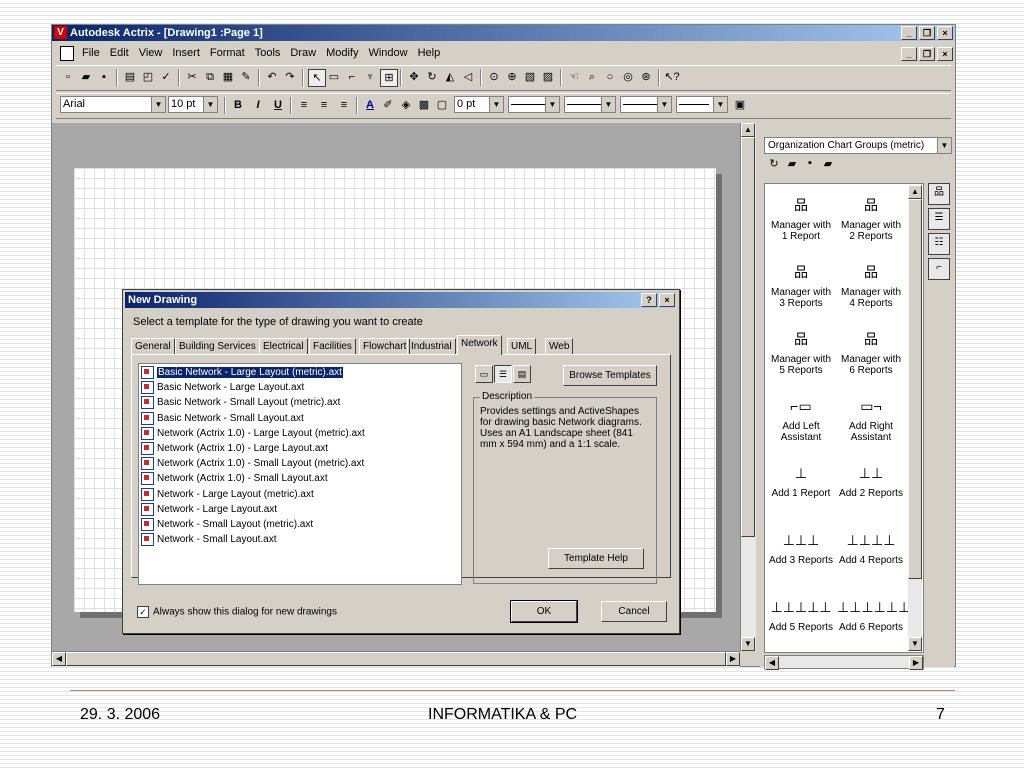  I want to click on template-list-item: Network - Large Layout.axt, so click(209, 509).